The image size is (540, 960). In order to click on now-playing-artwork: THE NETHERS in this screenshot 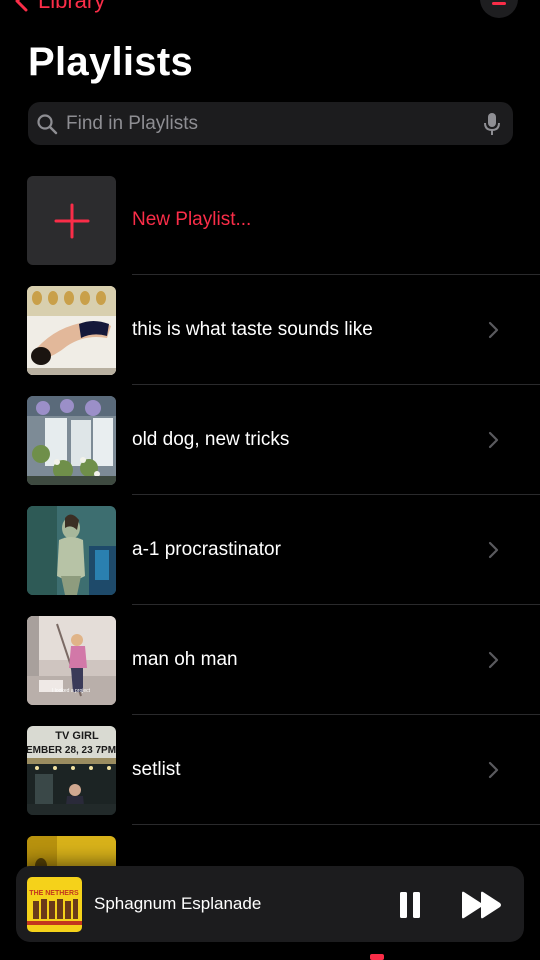, I will do `click(54, 904)`.